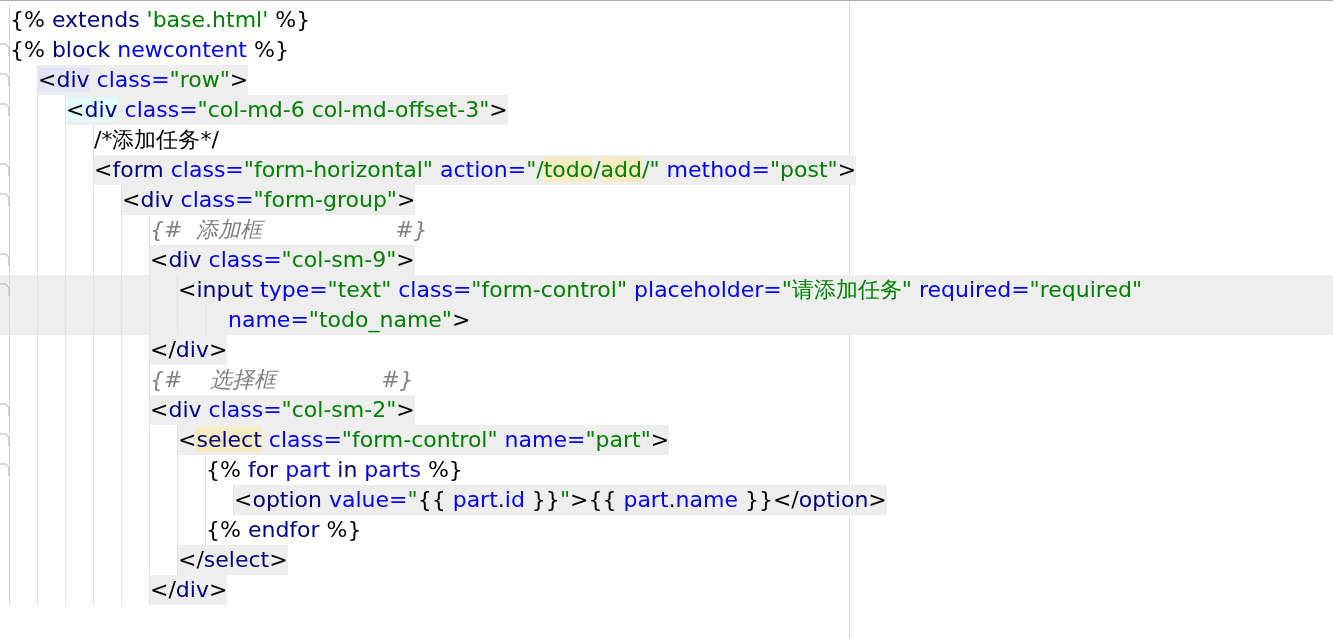  I want to click on code-line: /*添加任务*/, so click(156, 140).